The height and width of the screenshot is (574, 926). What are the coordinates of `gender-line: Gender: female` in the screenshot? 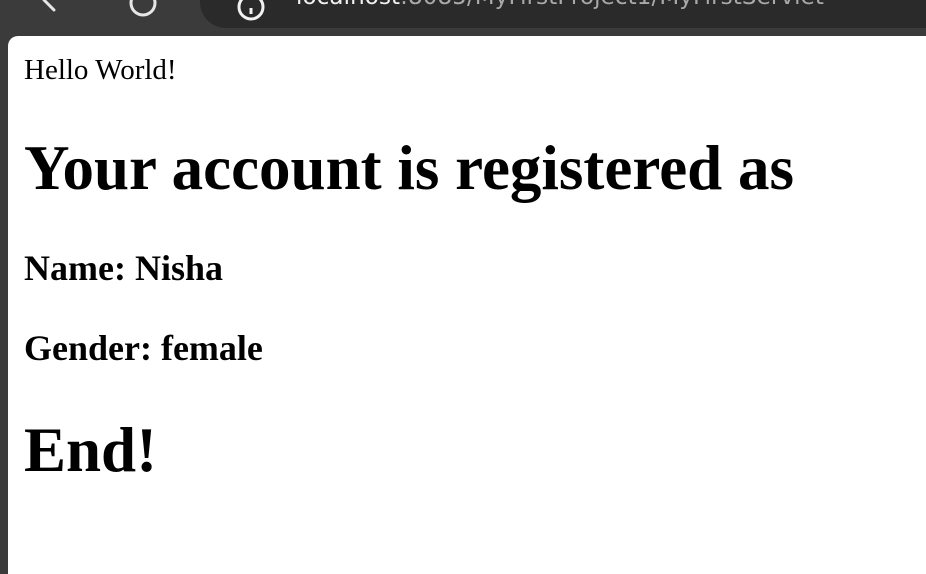 It's located at (143, 348).